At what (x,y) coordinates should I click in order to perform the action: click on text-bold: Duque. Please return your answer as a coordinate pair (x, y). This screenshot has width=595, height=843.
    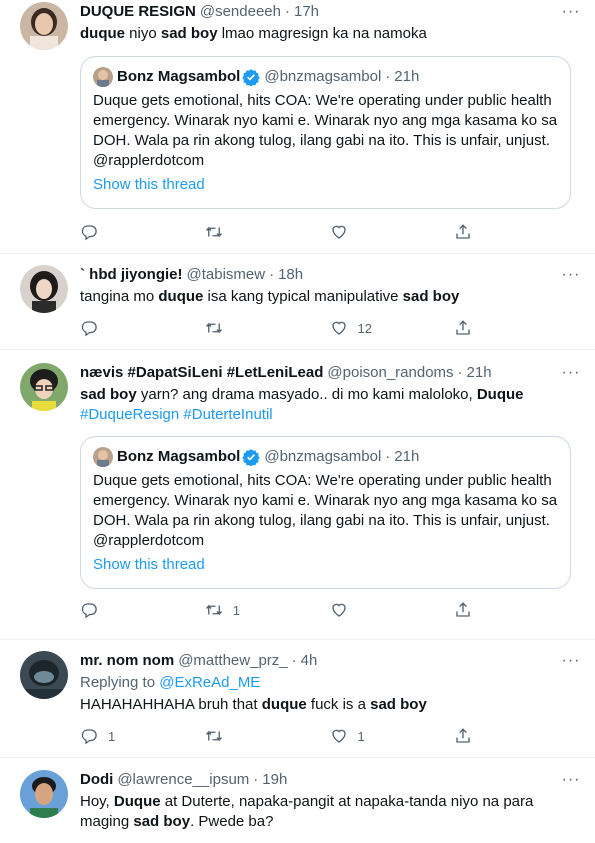
    Looking at the image, I should click on (137, 801).